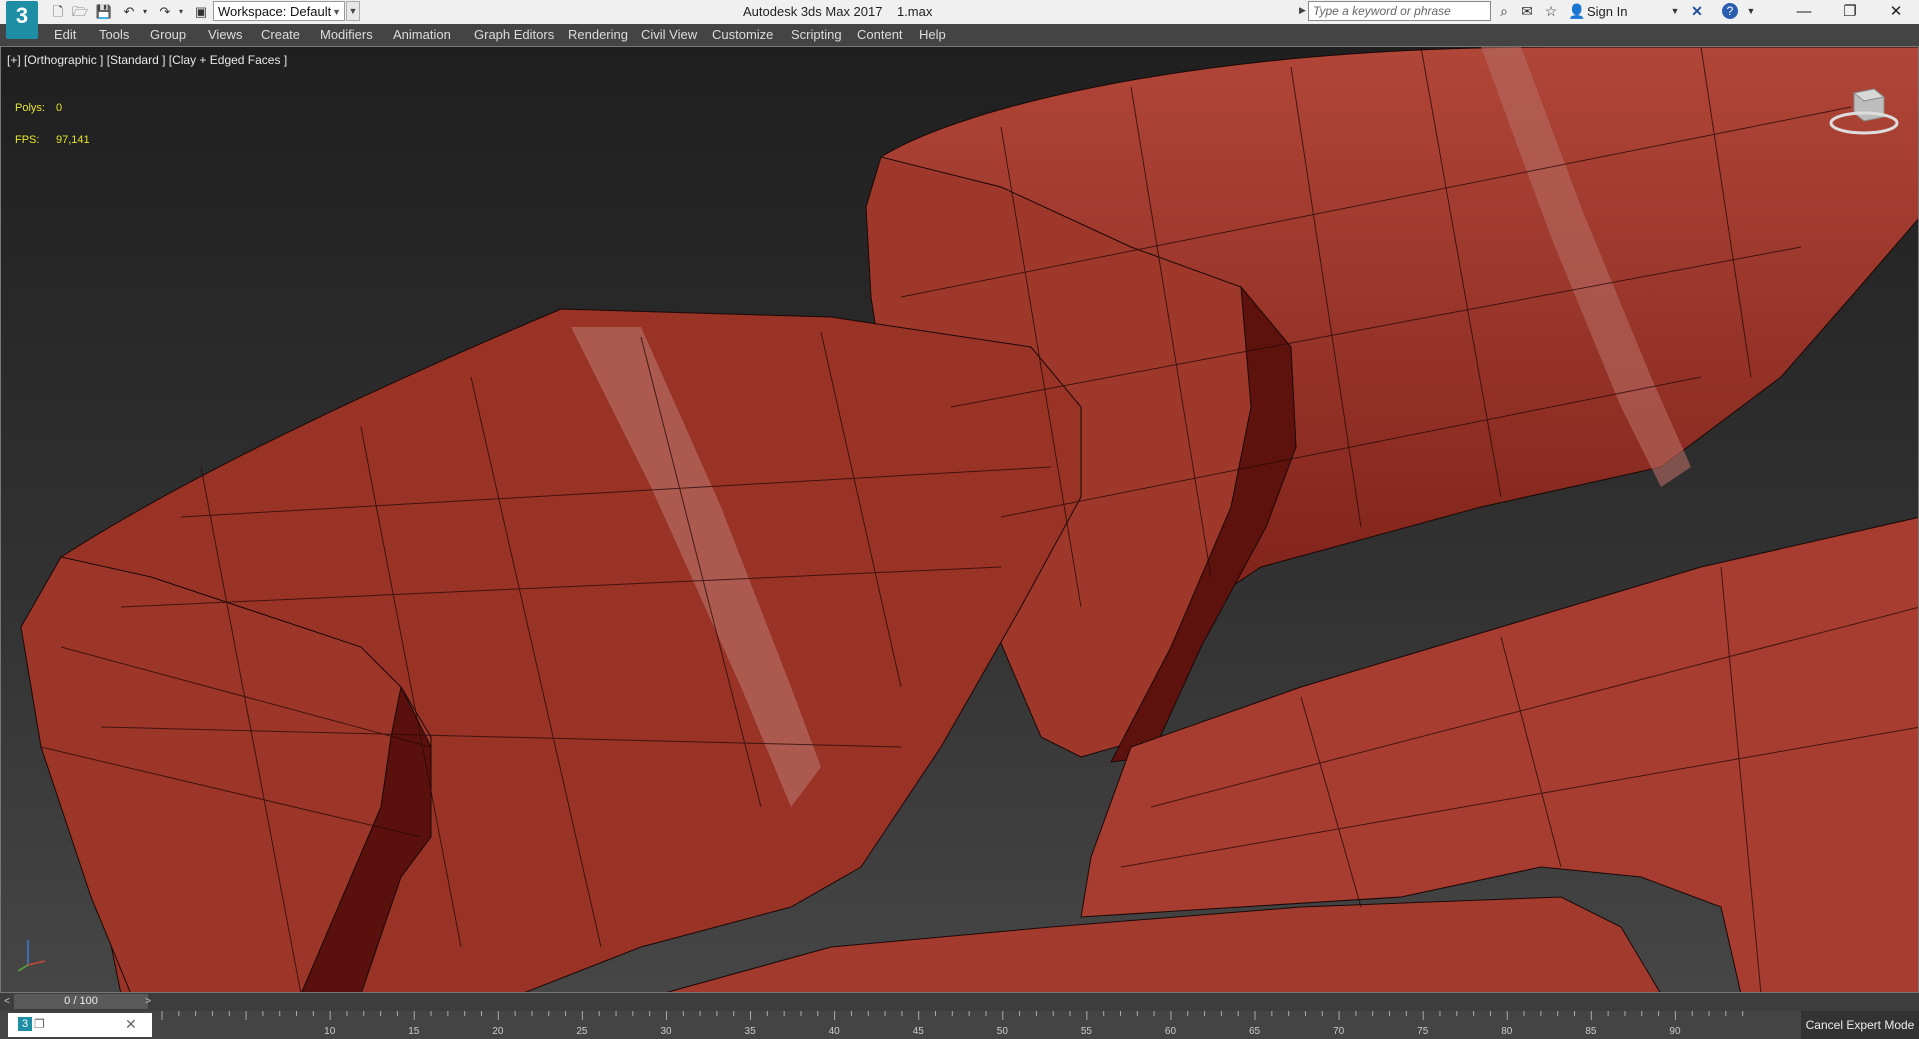  I want to click on ruler-label: 80, so click(1507, 1031).